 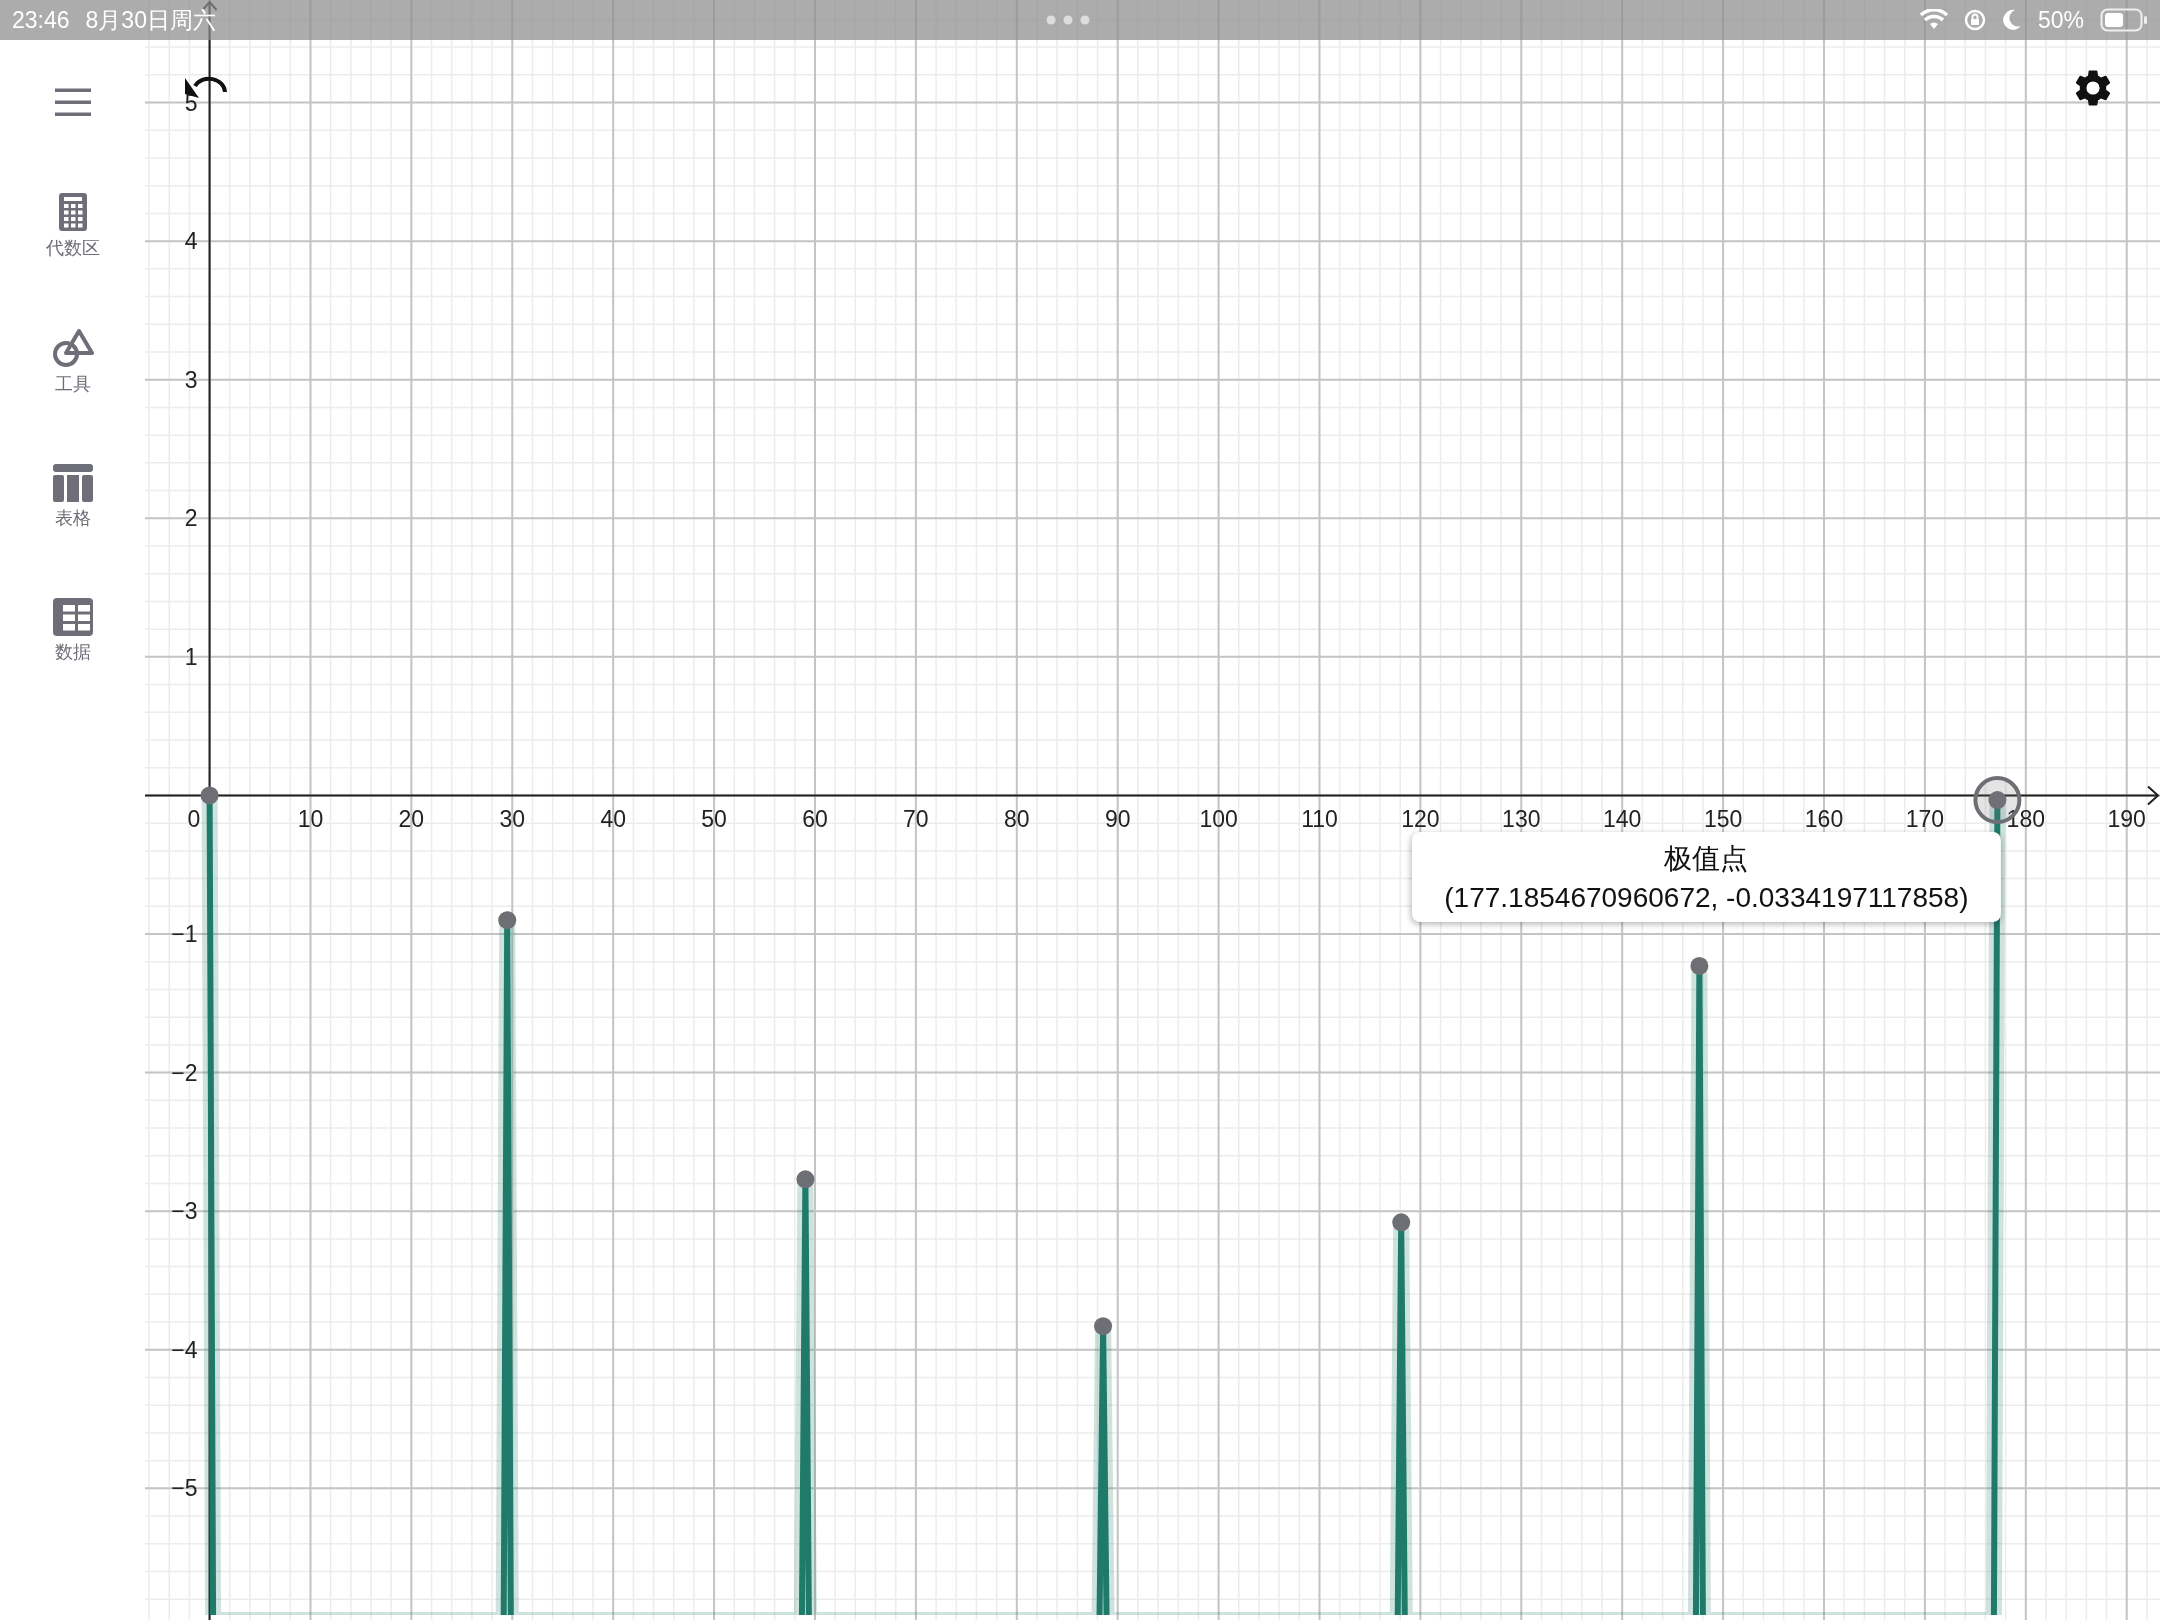 I want to click on x-tick-label: 150, so click(x=1723, y=819).